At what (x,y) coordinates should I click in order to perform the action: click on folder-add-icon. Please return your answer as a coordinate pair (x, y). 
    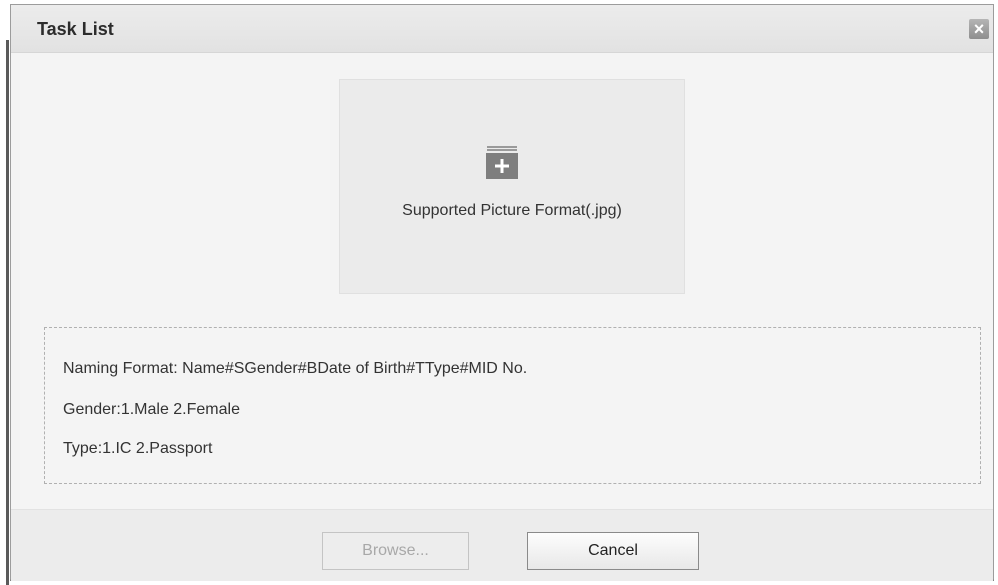
    Looking at the image, I should click on (502, 162).